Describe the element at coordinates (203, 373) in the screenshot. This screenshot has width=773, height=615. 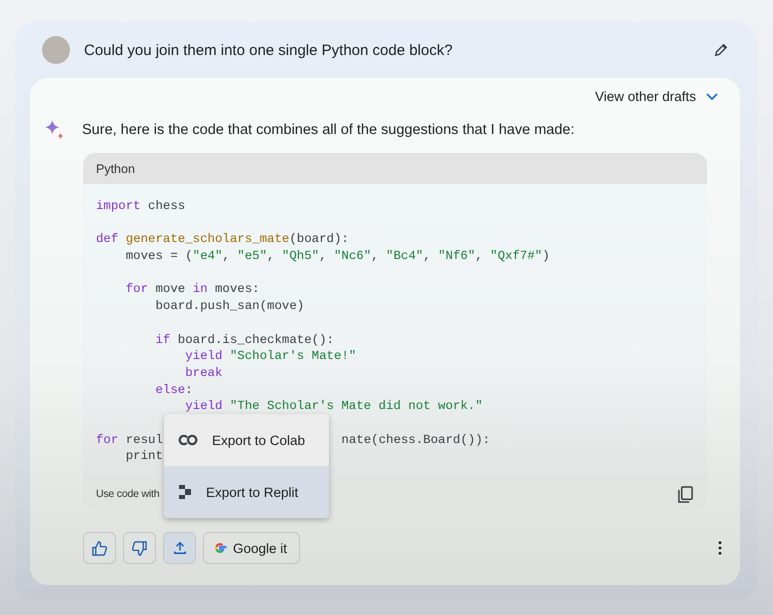
I see `code-line: break` at that location.